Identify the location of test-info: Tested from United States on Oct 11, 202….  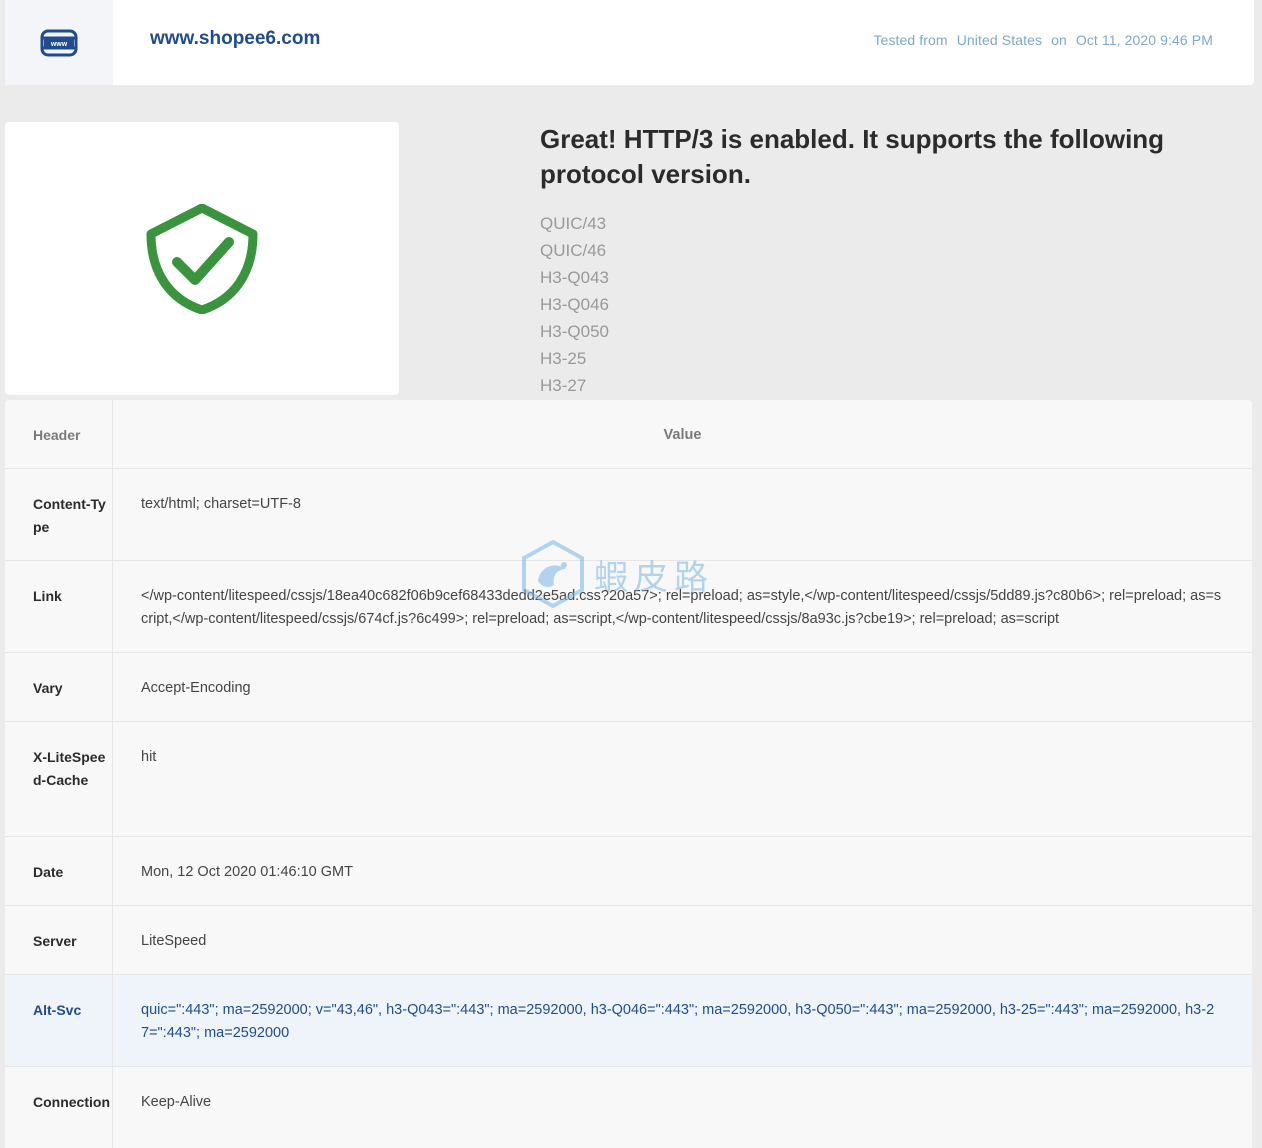
(1045, 40).